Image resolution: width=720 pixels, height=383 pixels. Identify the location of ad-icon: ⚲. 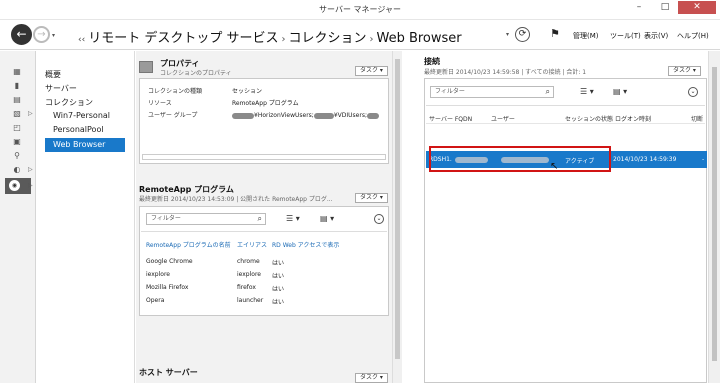
(17, 155).